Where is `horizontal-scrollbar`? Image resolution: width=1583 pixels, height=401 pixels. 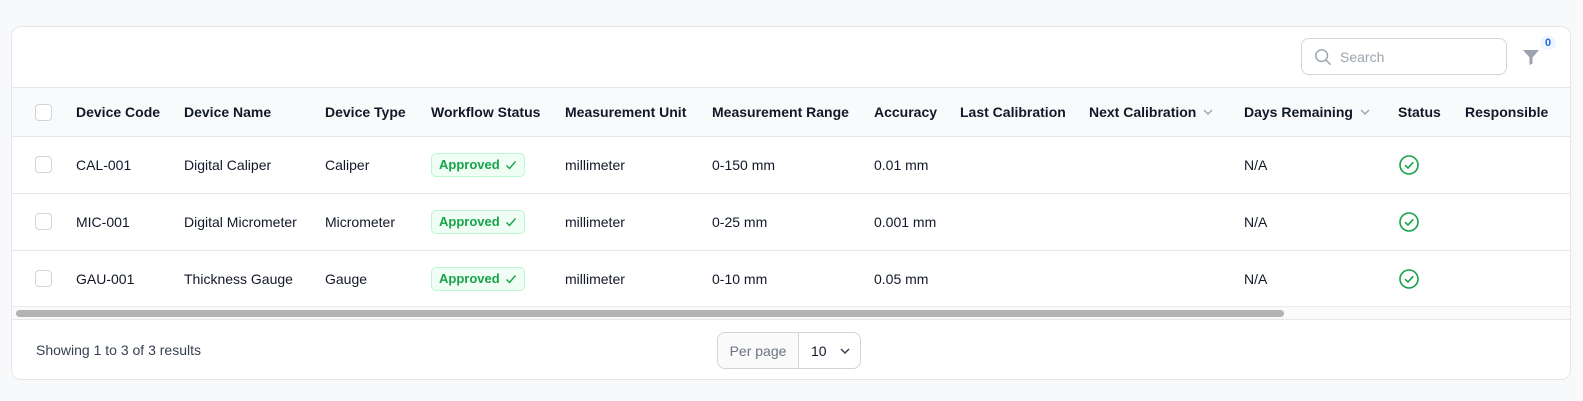 horizontal-scrollbar is located at coordinates (791, 312).